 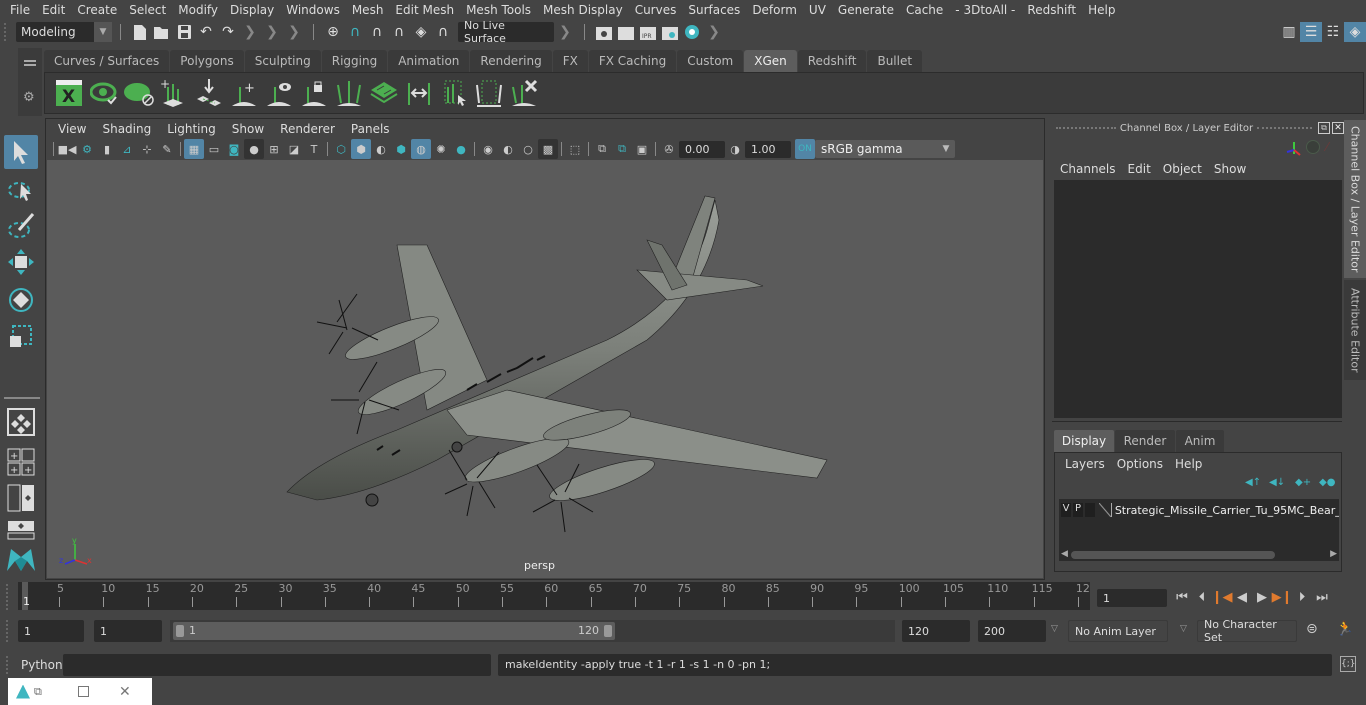 What do you see at coordinates (1086, 128) in the screenshot?
I see `grip-handle` at bounding box center [1086, 128].